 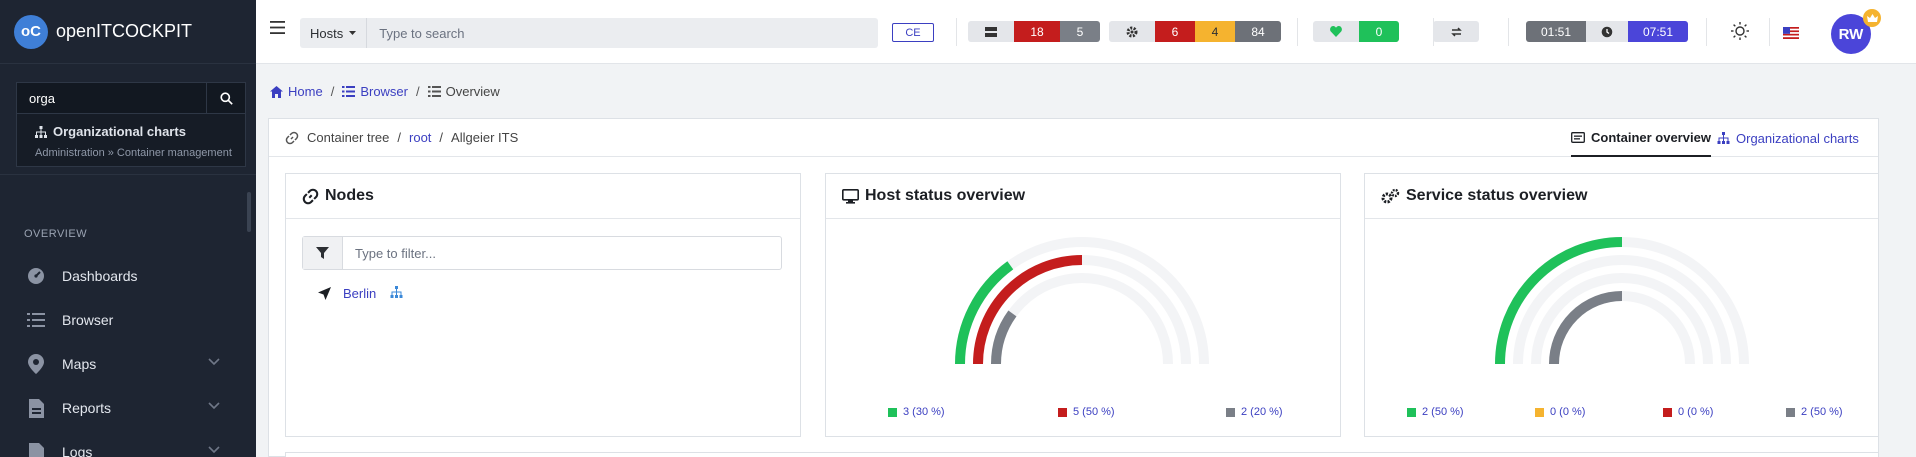 I want to click on service-critical-track, so click(x=1622, y=319).